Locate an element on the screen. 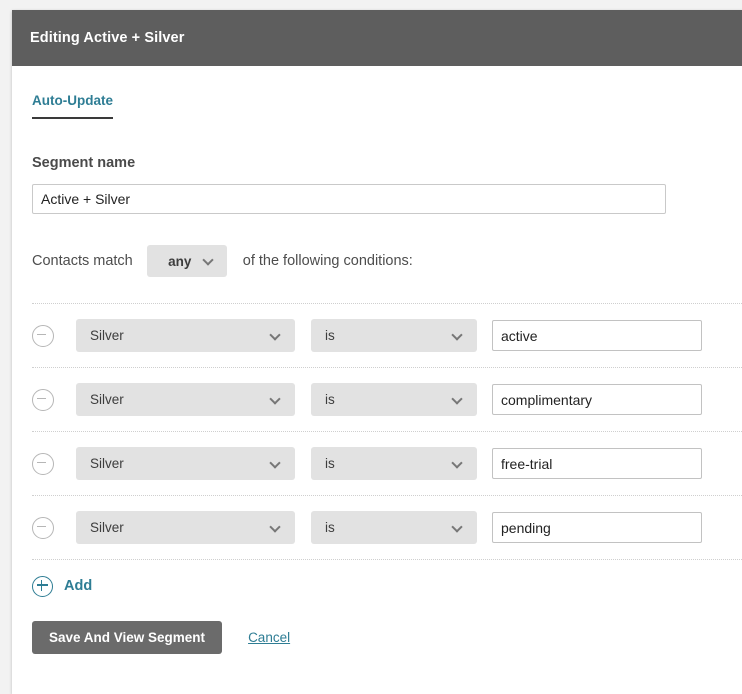 The height and width of the screenshot is (694, 742). tab-bar: Auto-Update is located at coordinates (377, 92).